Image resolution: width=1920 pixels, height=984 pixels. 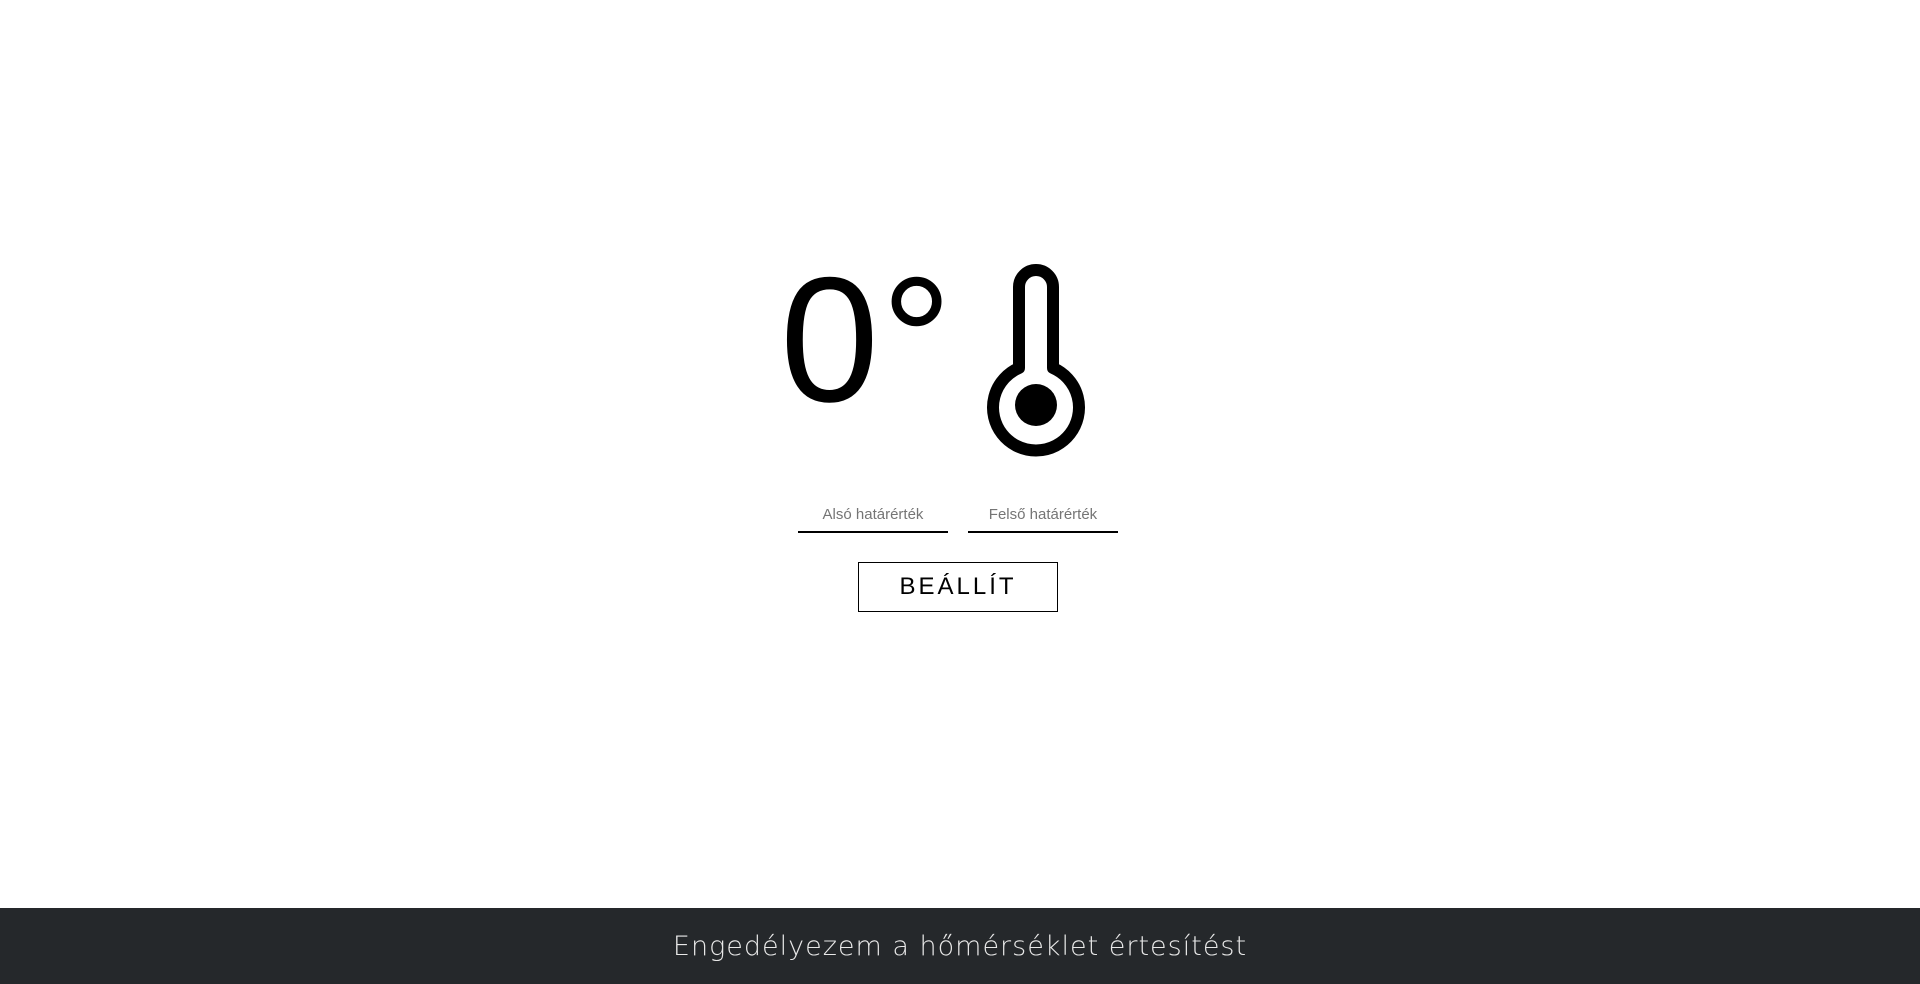 What do you see at coordinates (958, 515) in the screenshot?
I see `limit-inputs` at bounding box center [958, 515].